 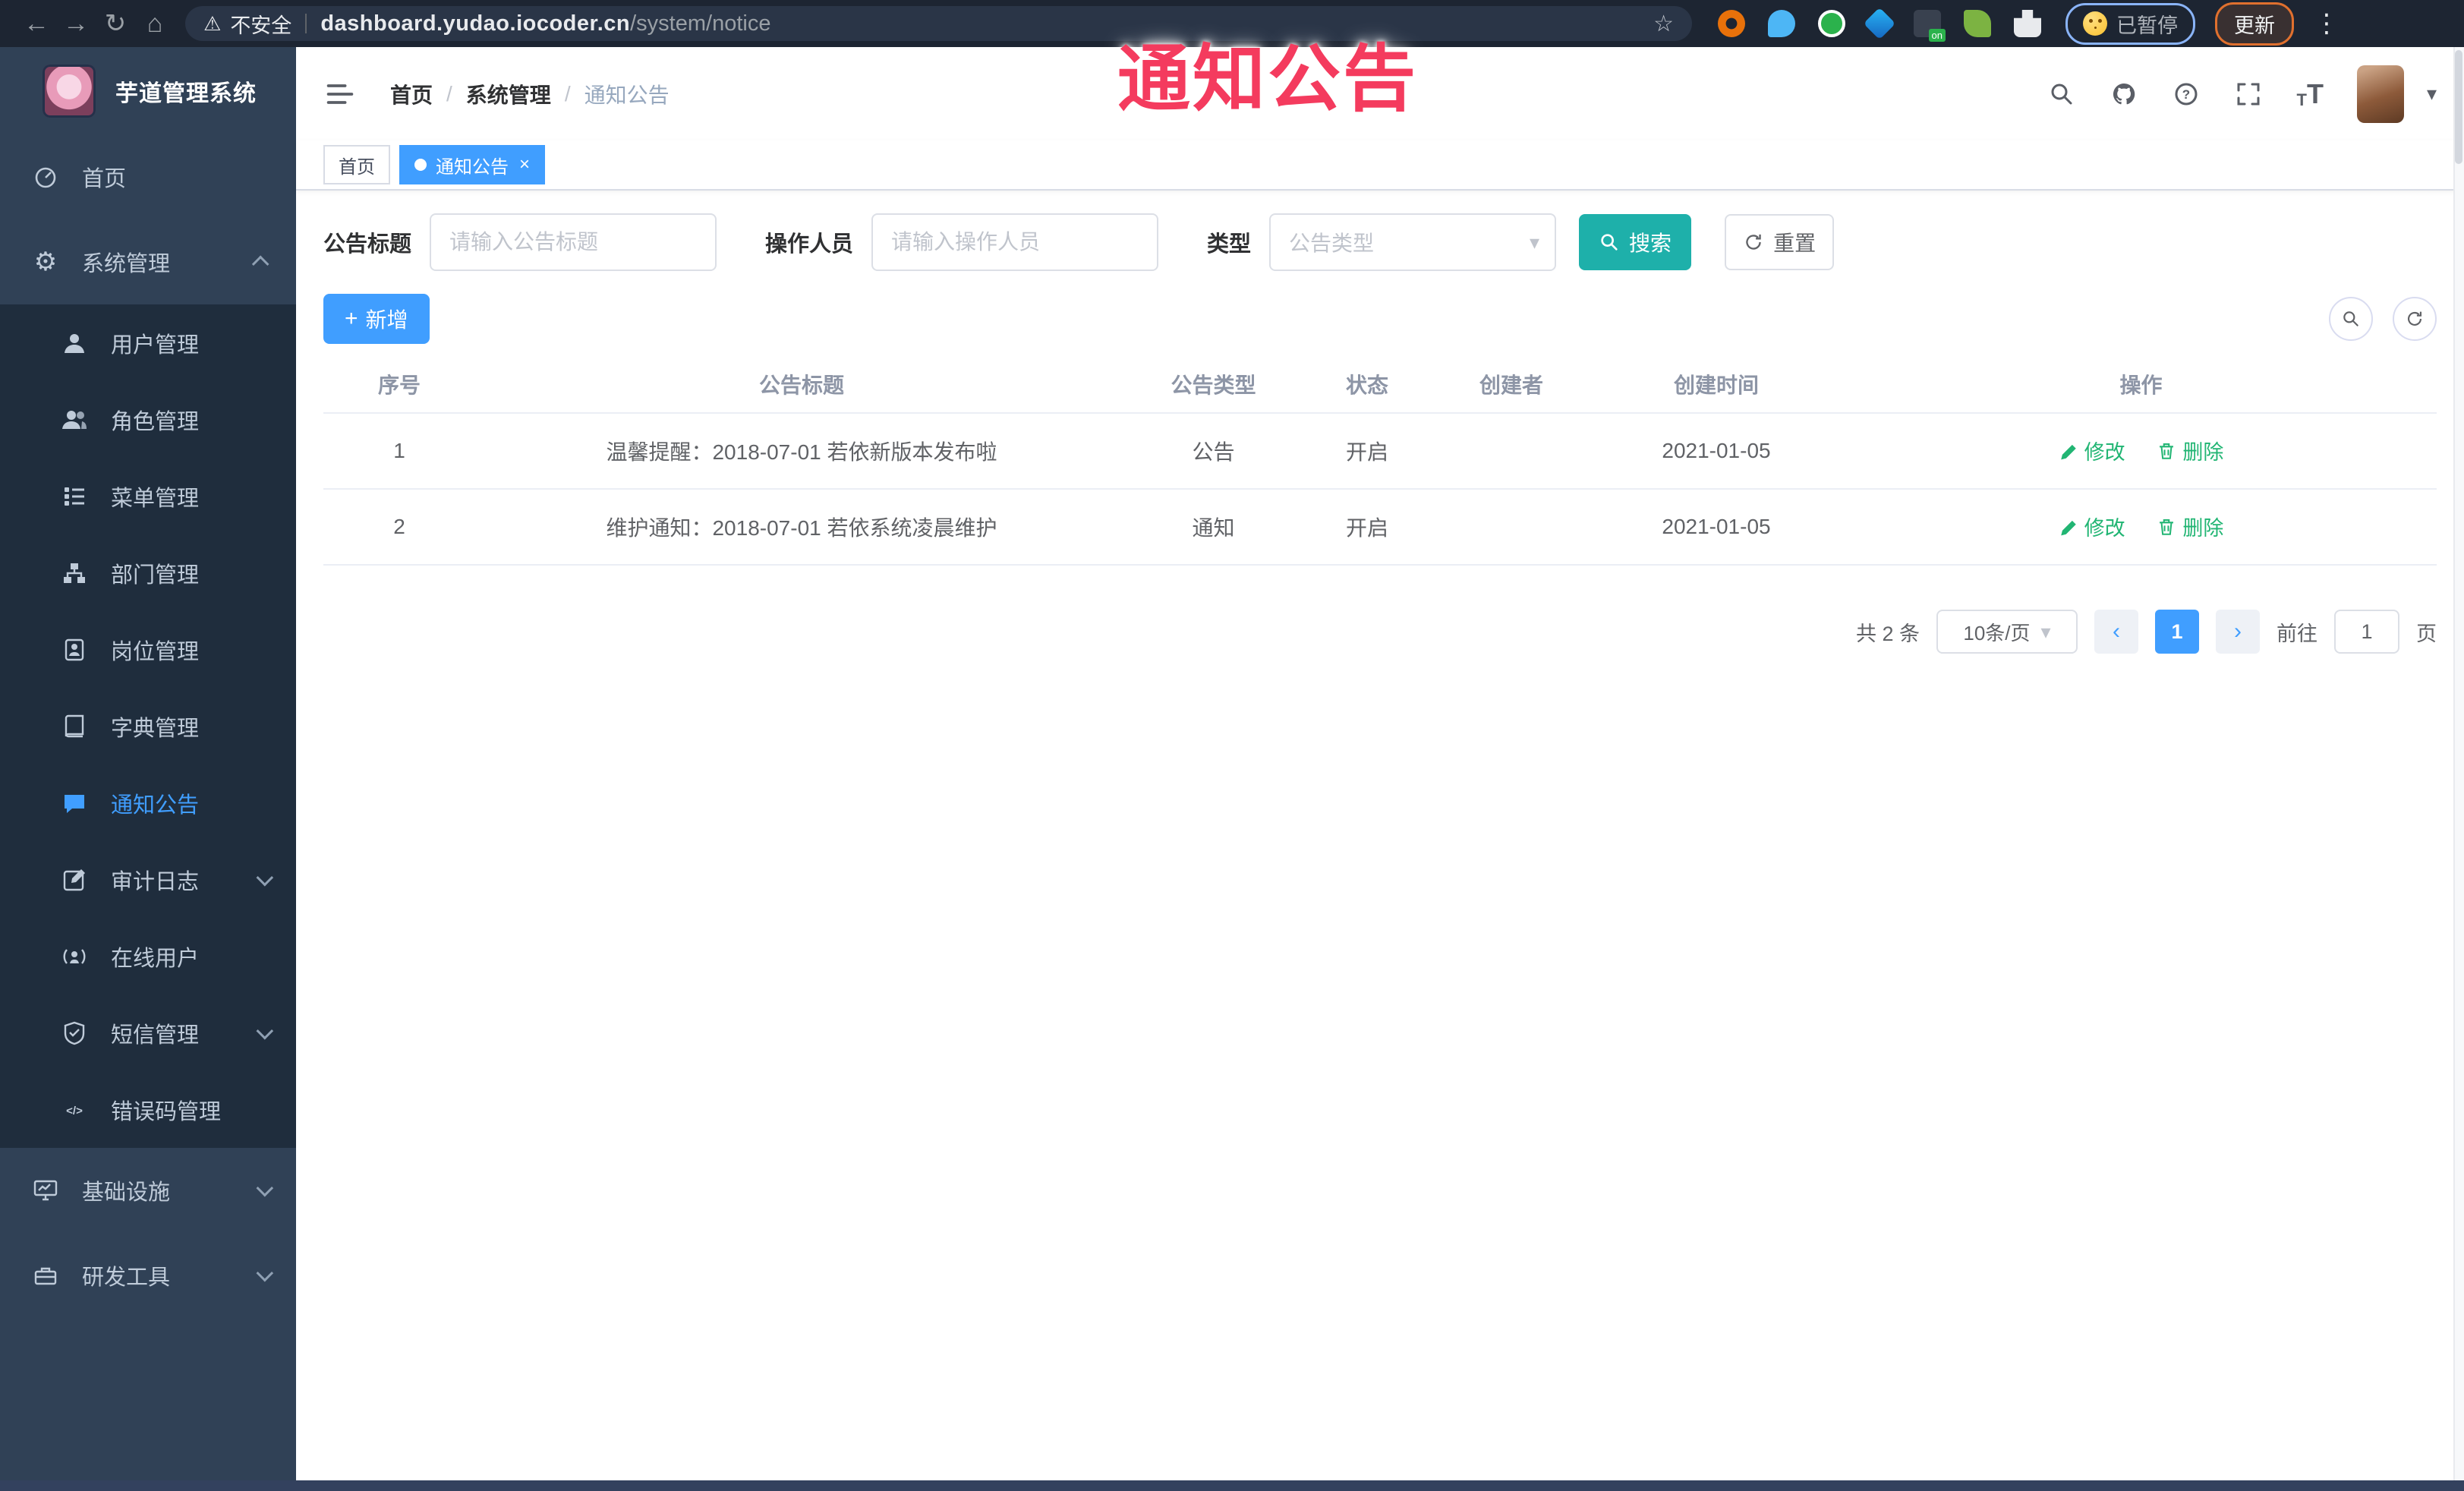 I want to click on extension-leaf-icon, so click(x=1978, y=23).